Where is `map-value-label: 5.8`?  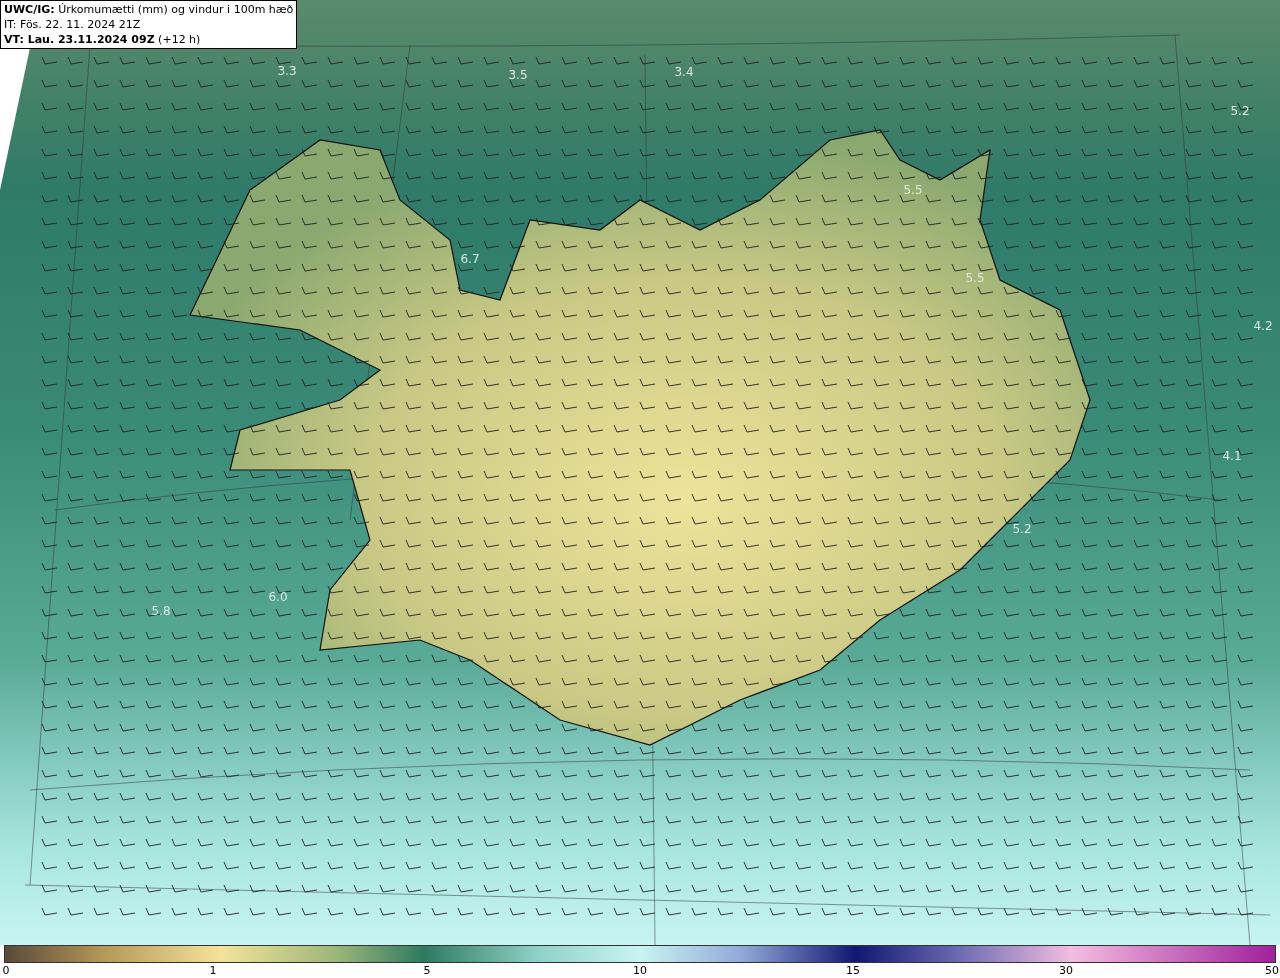
map-value-label: 5.8 is located at coordinates (161, 611).